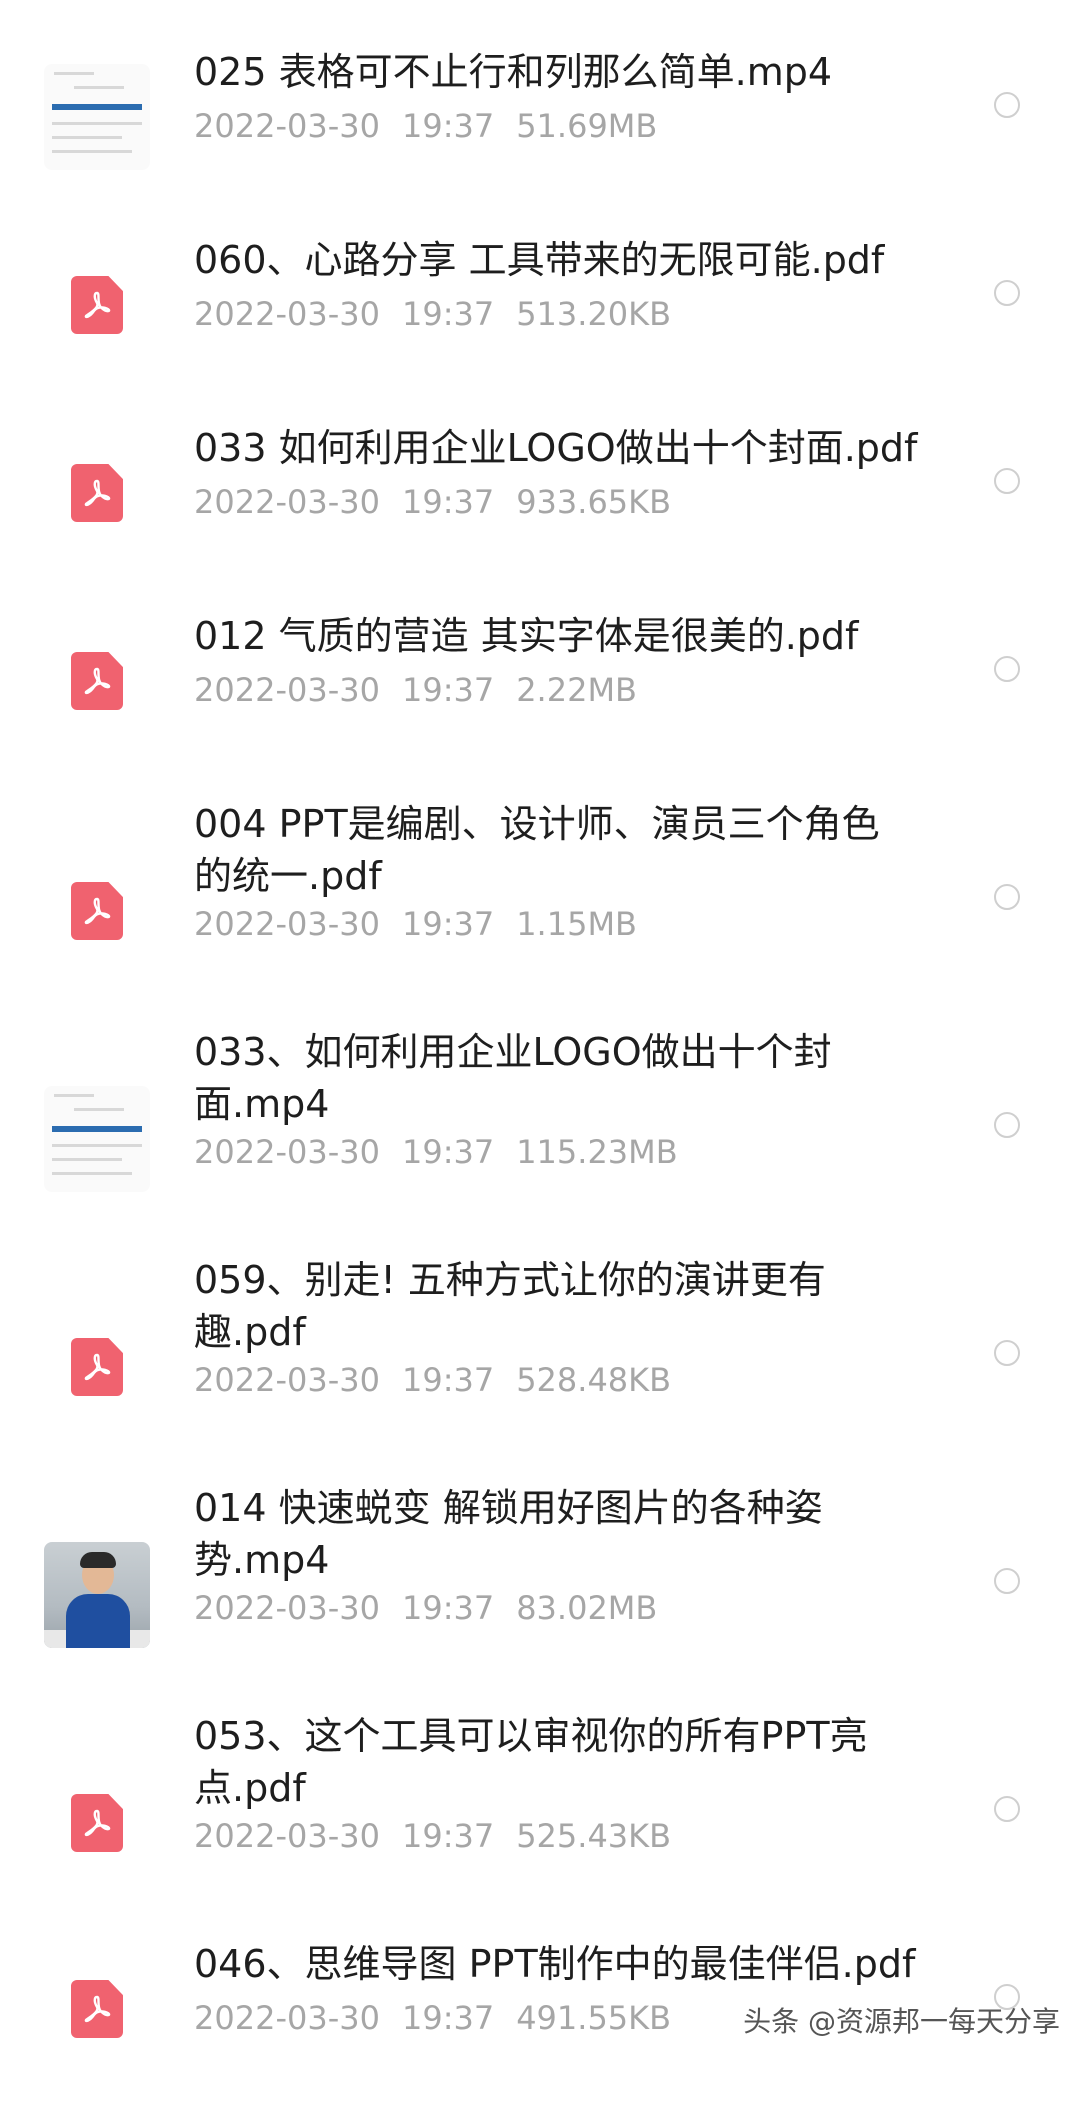 The image size is (1080, 2102). What do you see at coordinates (531, 1762) in the screenshot?
I see `file-name: 053、这个工具可以审视你的所有PPT亮 点.pdf` at bounding box center [531, 1762].